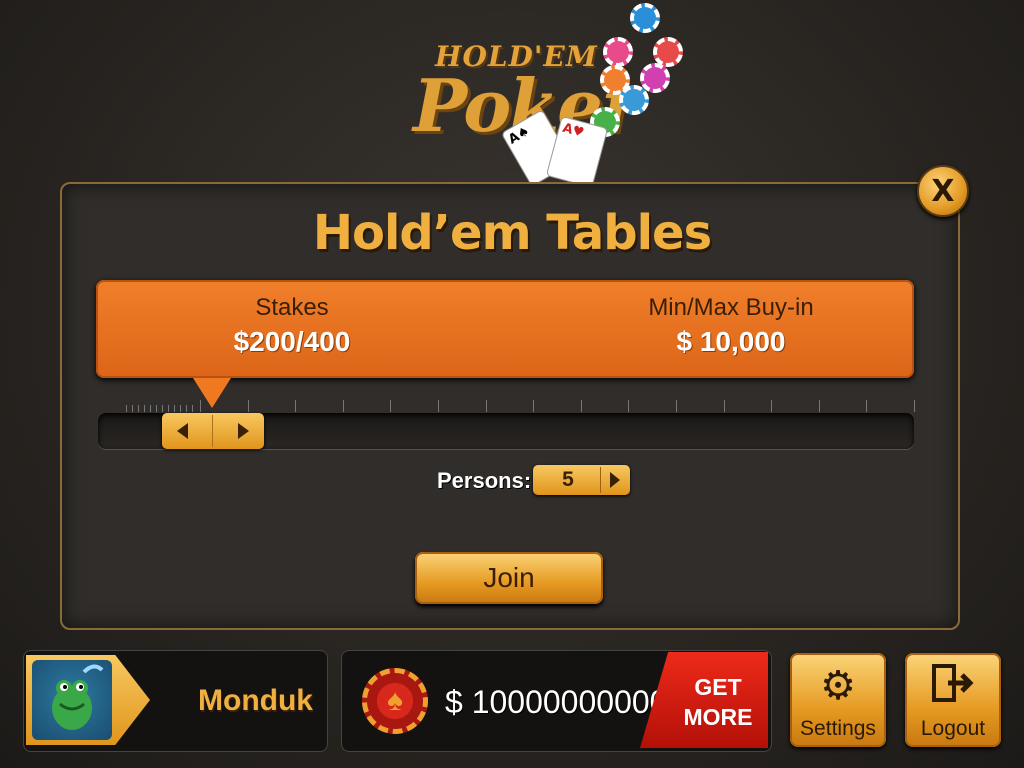 This screenshot has height=768, width=1024. I want to click on settings-button: ⚙ Settings, so click(838, 700).